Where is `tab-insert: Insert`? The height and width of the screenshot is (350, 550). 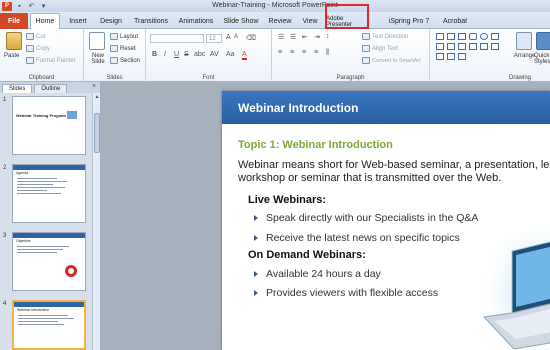
tab-insert: Insert is located at coordinates (78, 21).